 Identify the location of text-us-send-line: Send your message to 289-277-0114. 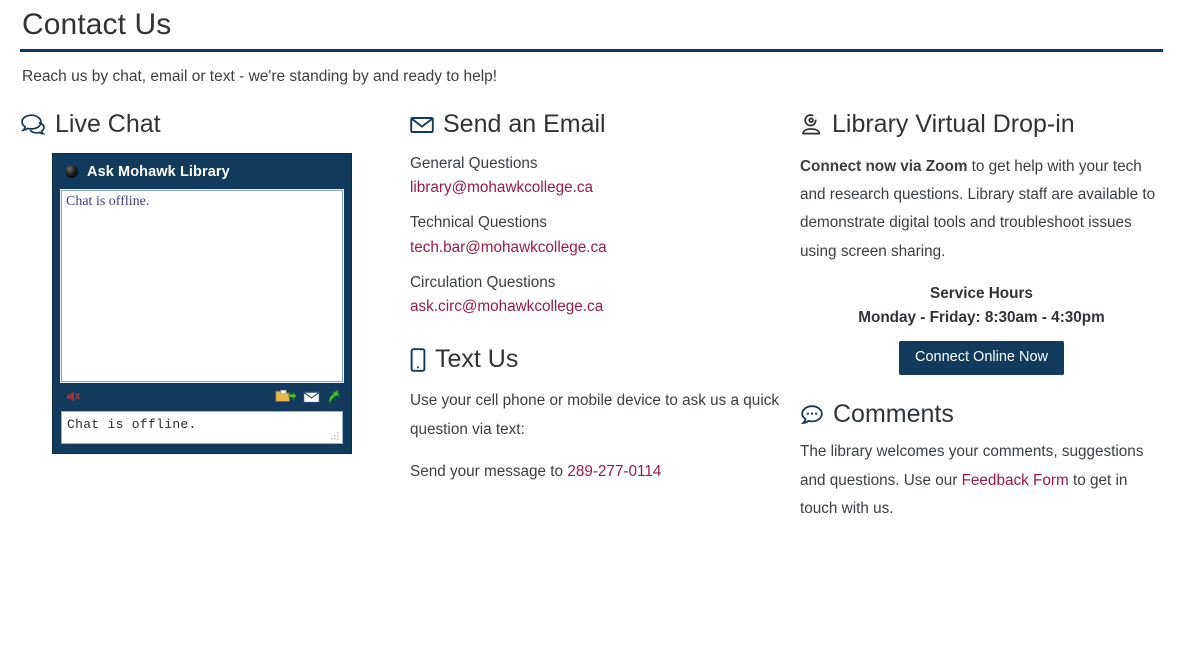
(595, 472).